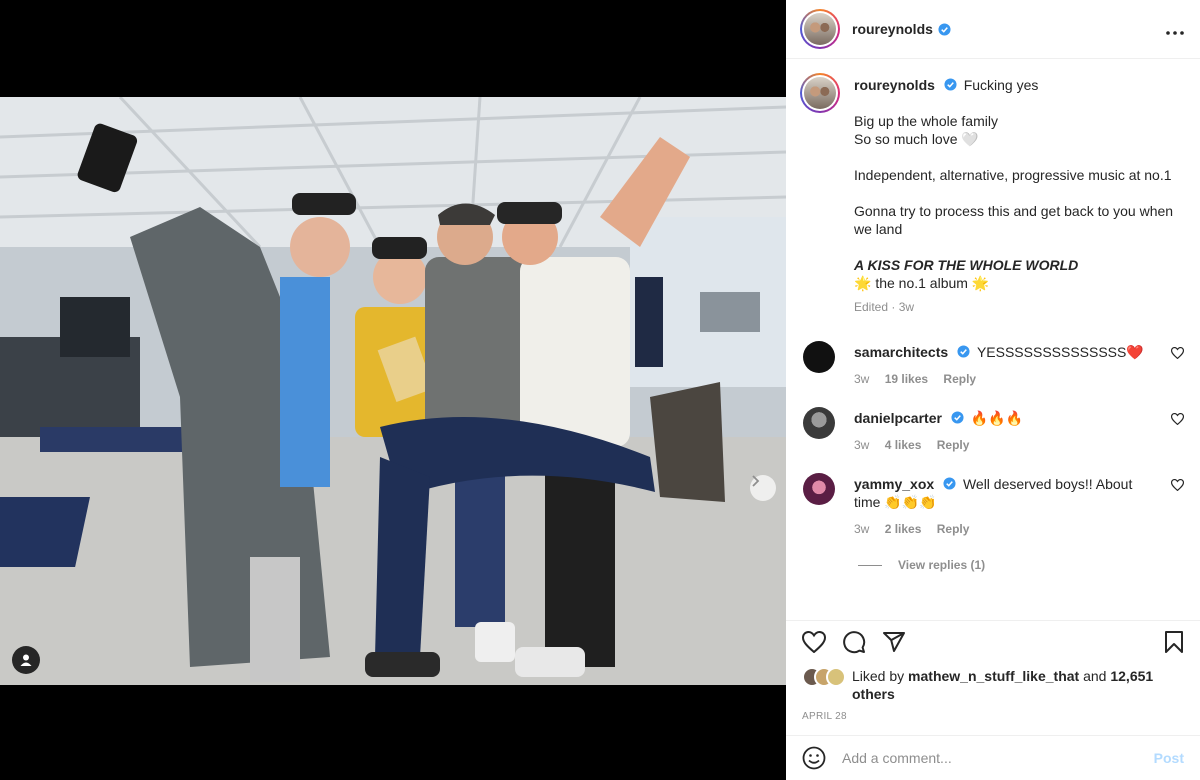 This screenshot has width=1200, height=780. I want to click on bookmark-icon, so click(1174, 642).